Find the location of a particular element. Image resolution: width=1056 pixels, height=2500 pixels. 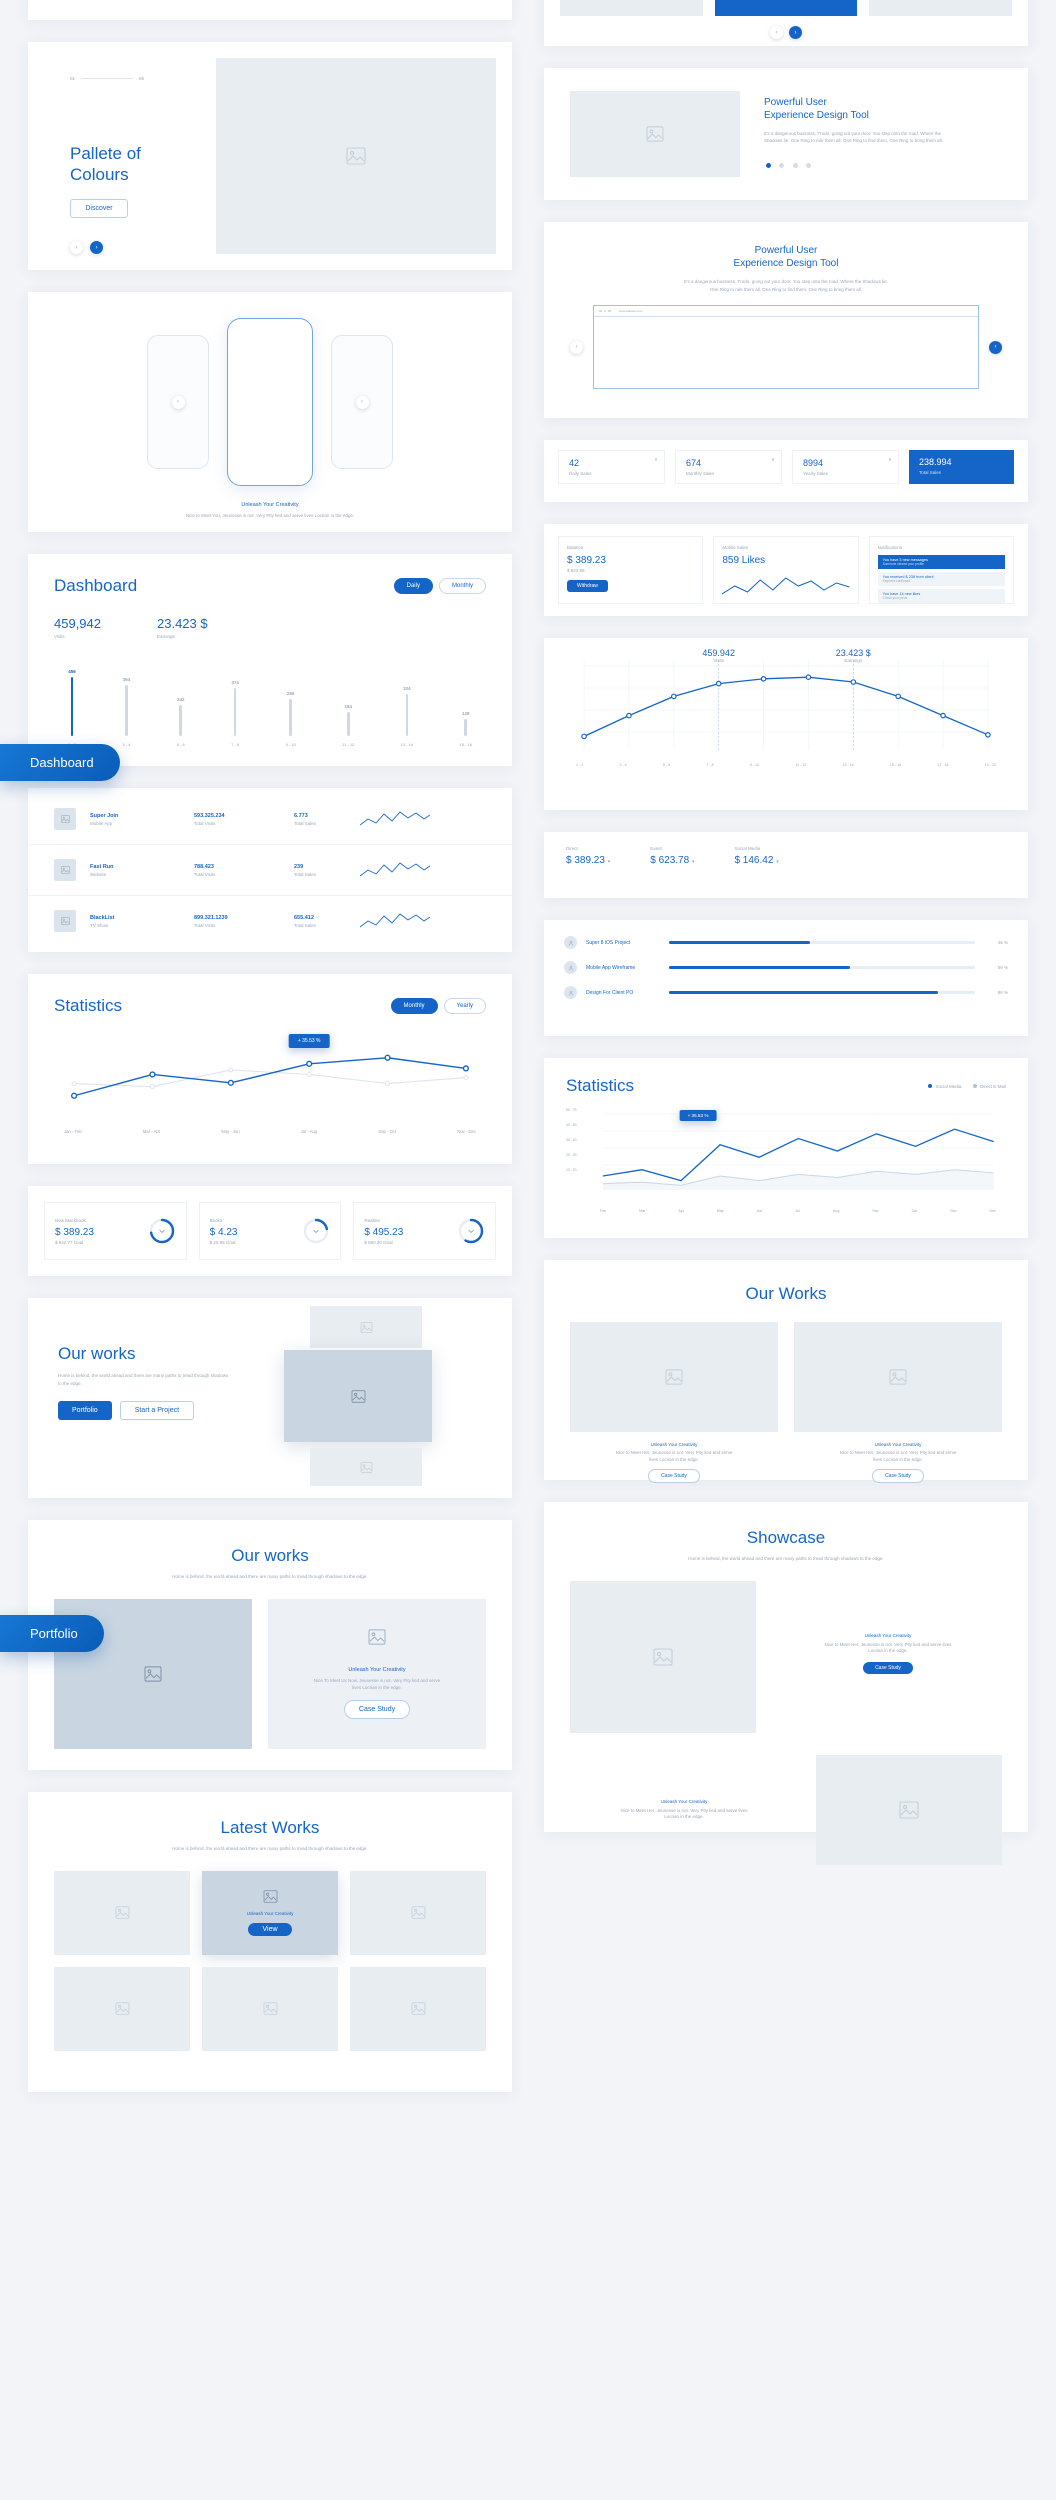

overview-chart-svg is located at coordinates (786, 705).